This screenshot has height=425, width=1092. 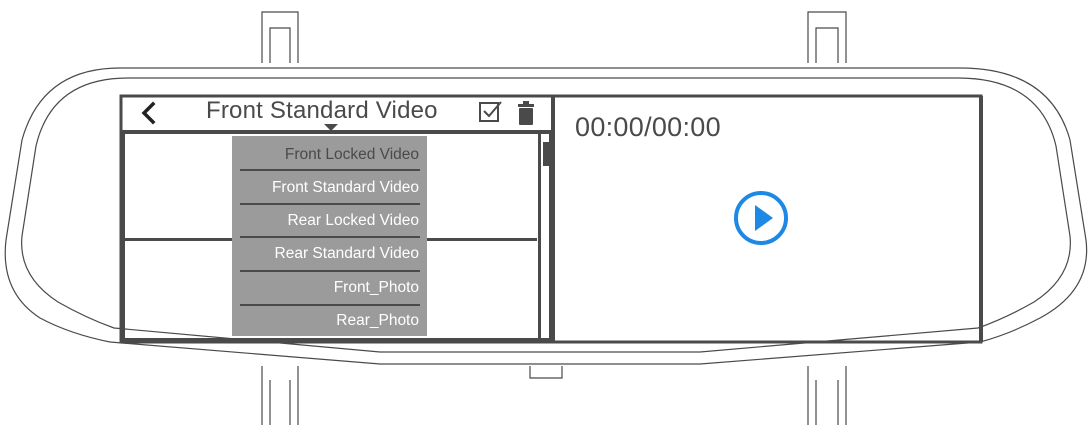 I want to click on scrollbar-track, so click(x=539, y=238).